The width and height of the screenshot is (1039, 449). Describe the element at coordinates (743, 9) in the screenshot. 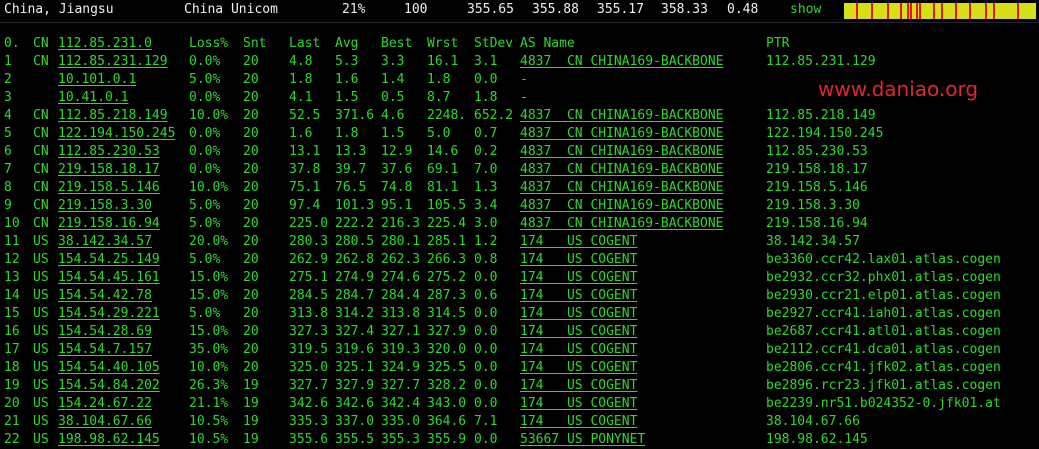

I see `summary-stdev: 0.48` at that location.